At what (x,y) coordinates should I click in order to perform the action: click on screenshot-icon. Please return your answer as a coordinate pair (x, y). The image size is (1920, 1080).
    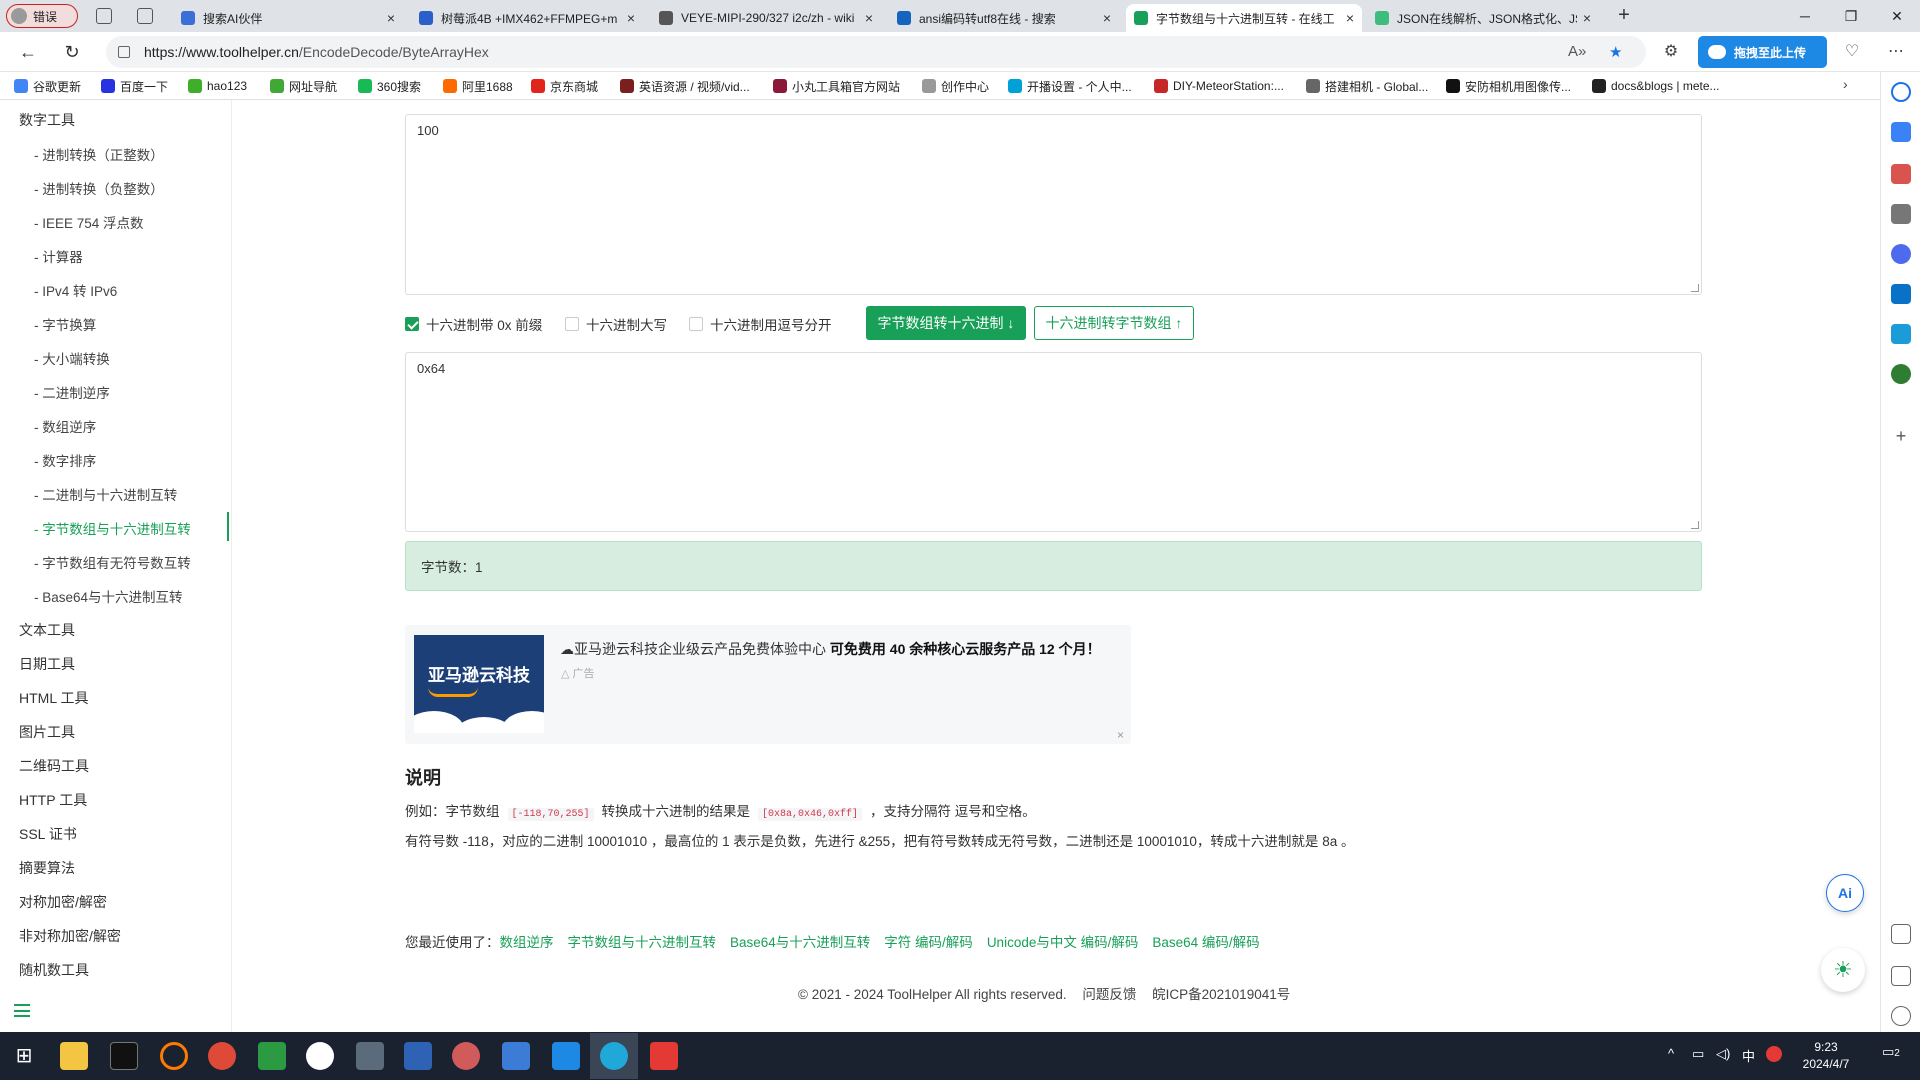
    Looking at the image, I should click on (1901, 934).